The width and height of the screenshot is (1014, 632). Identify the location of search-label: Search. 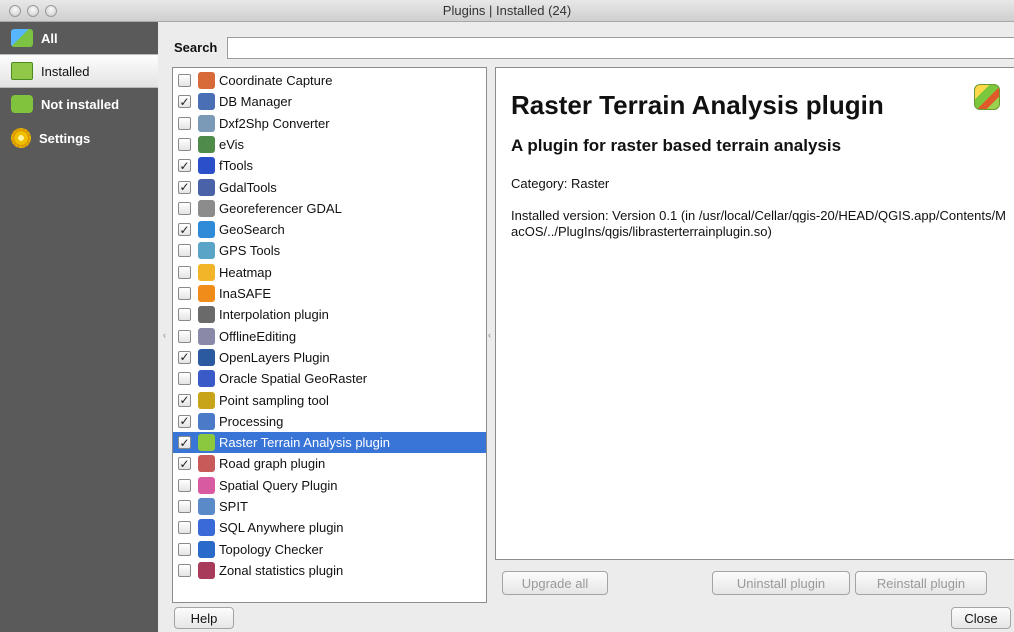
(196, 47).